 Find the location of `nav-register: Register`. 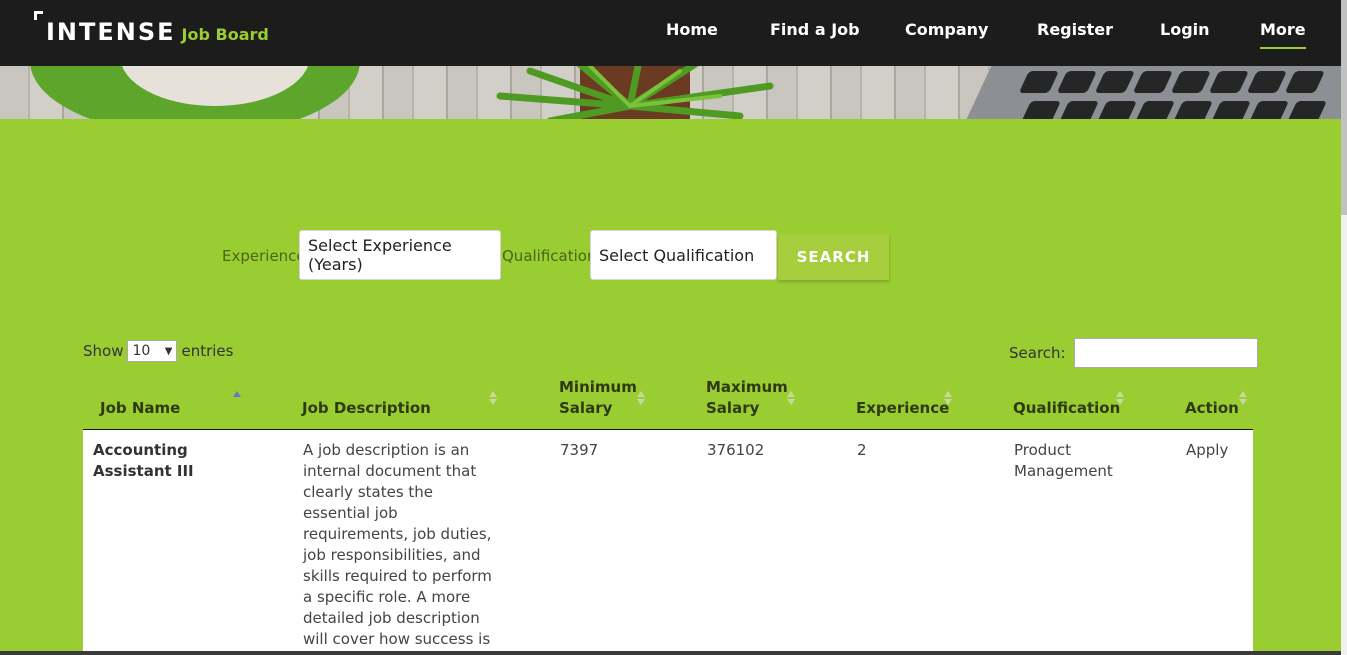

nav-register: Register is located at coordinates (1075, 29).